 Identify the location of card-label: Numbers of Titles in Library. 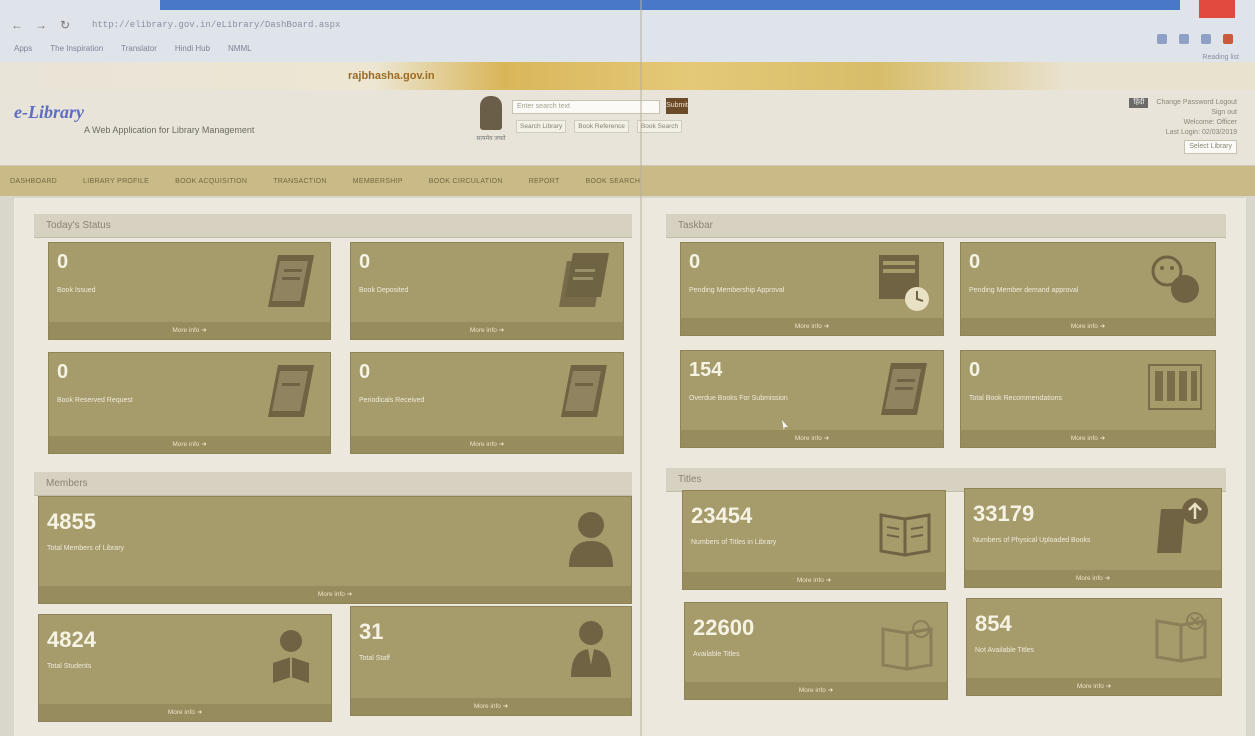
(734, 542).